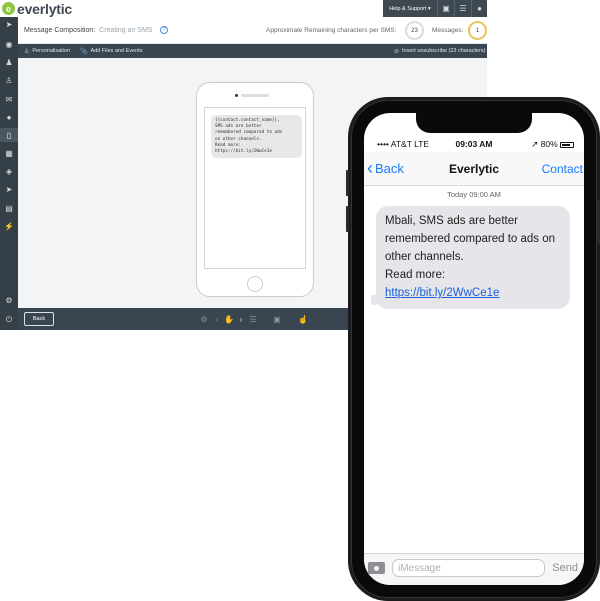 The image size is (600, 601). What do you see at coordinates (477, 30) in the screenshot?
I see `messages-counter: 1` at bounding box center [477, 30].